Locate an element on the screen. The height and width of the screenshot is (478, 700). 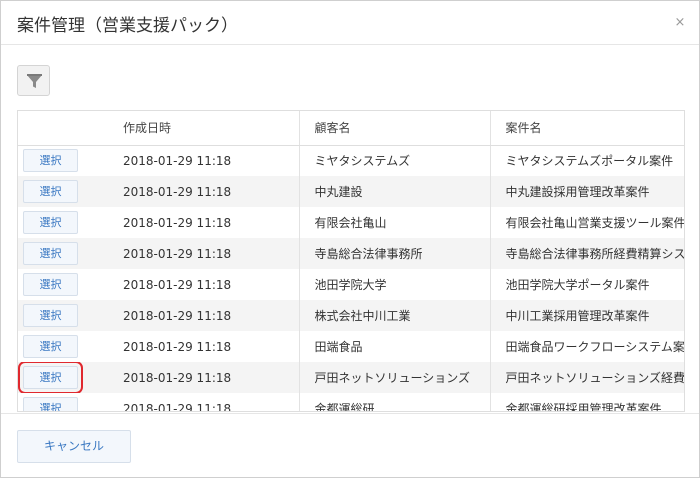
case-name-cell: 中丸建設採用管理改革案件 is located at coordinates (586, 191).